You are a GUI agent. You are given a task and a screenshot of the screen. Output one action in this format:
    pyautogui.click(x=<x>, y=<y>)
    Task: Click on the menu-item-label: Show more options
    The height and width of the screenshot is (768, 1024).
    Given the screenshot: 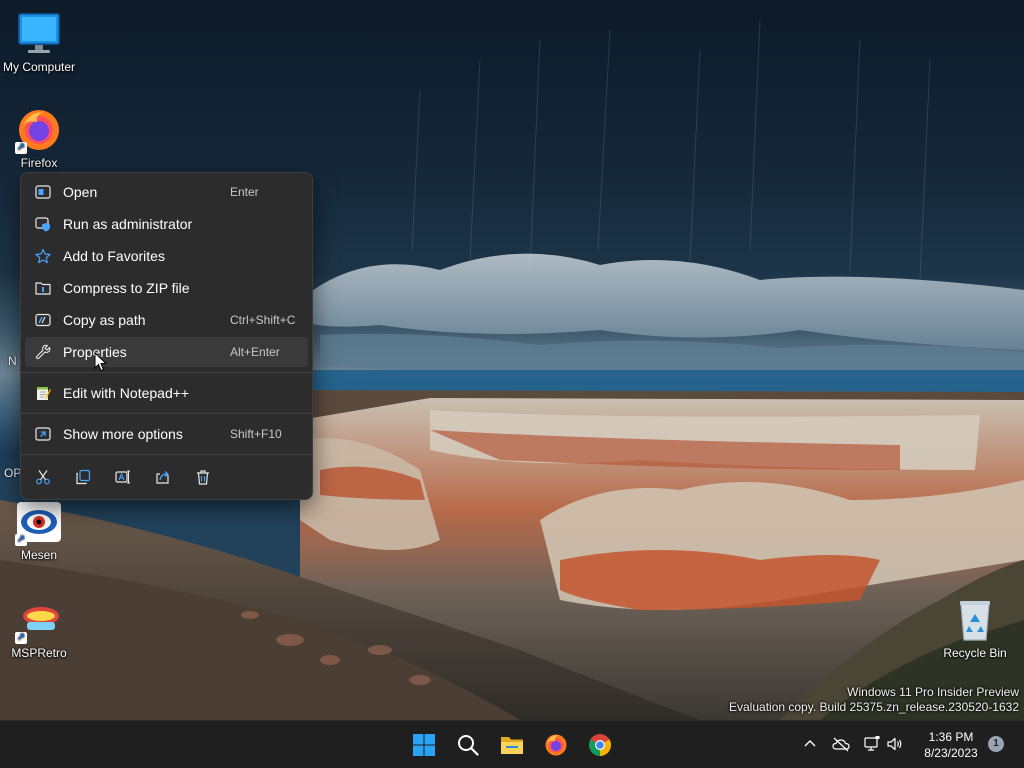 What is the action you would take?
    pyautogui.click(x=123, y=434)
    